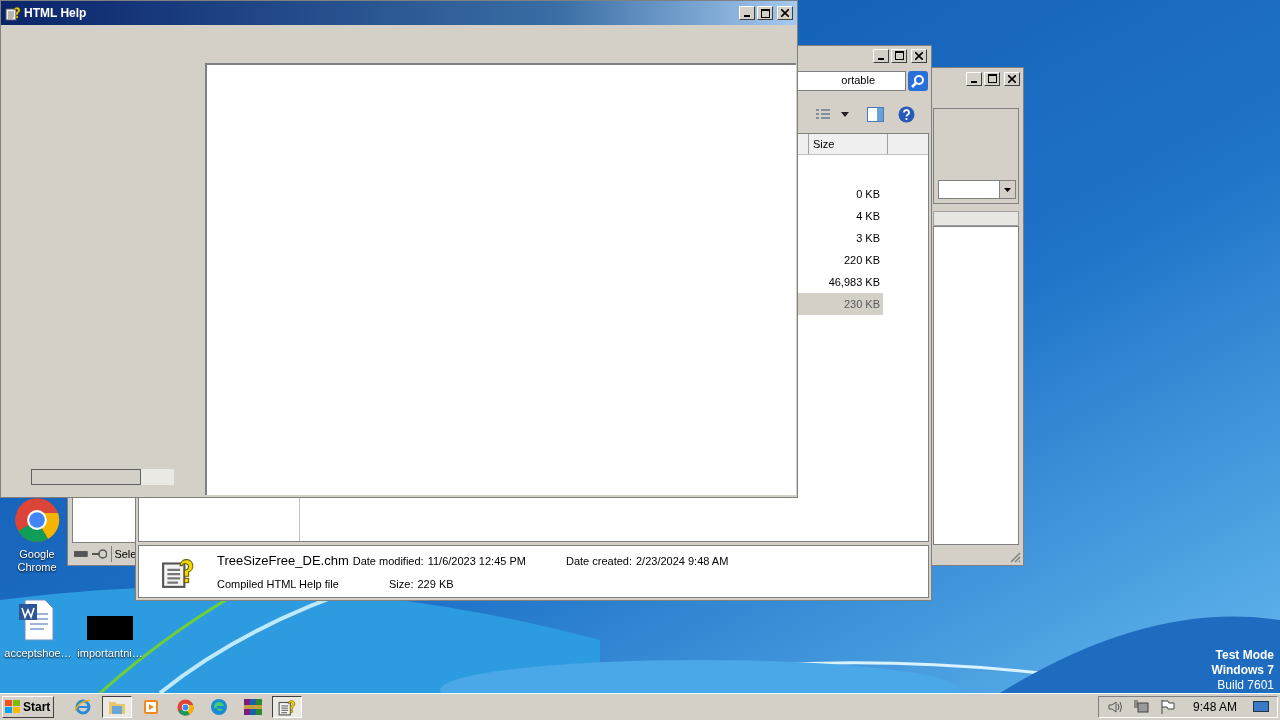  I want to click on file-row: 230 KB, so click(839, 304).